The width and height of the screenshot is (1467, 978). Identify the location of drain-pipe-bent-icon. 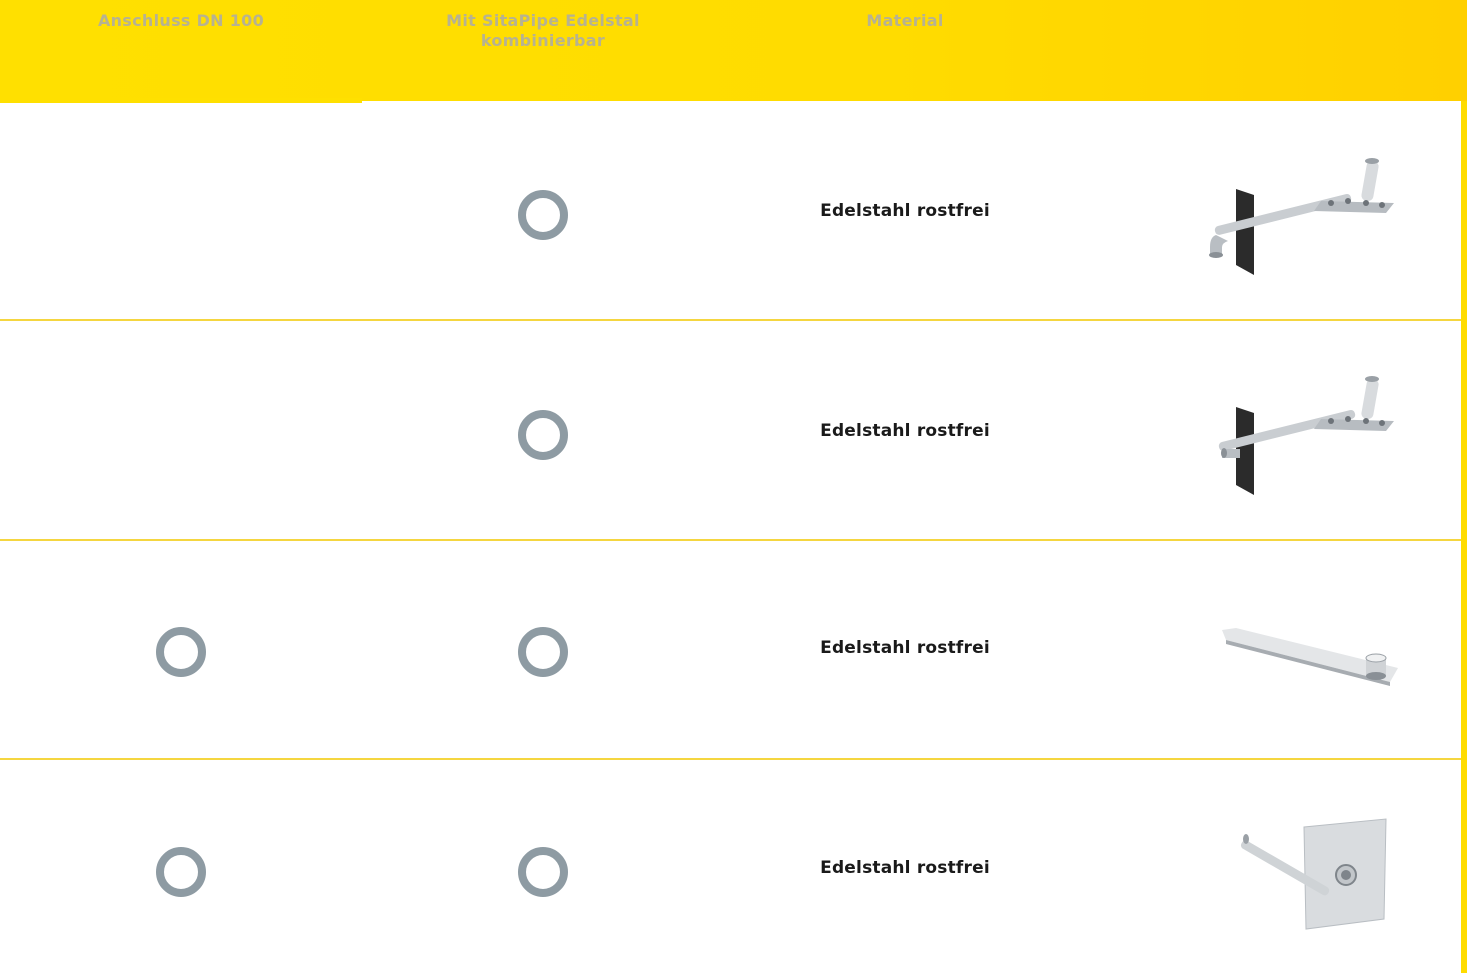
(1301, 216).